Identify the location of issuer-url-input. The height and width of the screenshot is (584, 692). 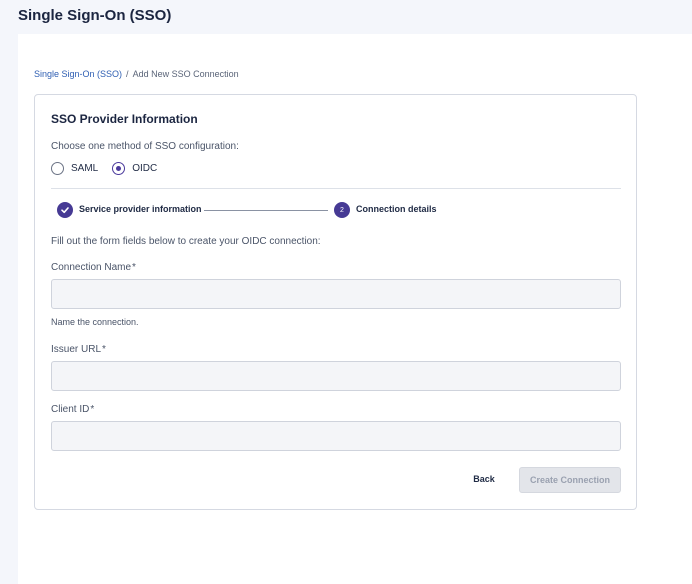
(336, 376).